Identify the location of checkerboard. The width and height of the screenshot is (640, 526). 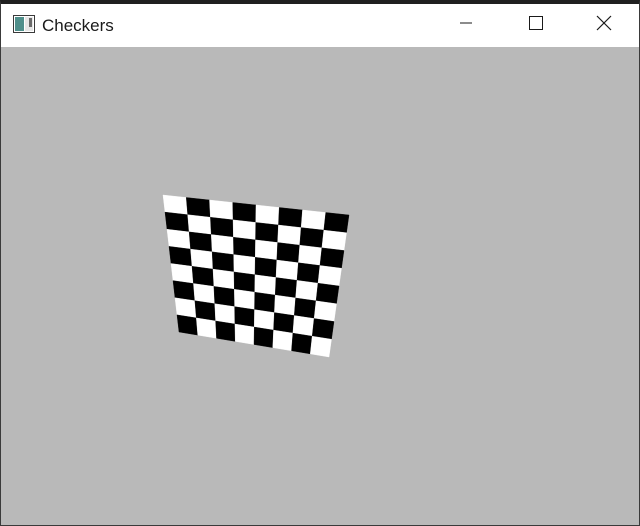
(256, 276).